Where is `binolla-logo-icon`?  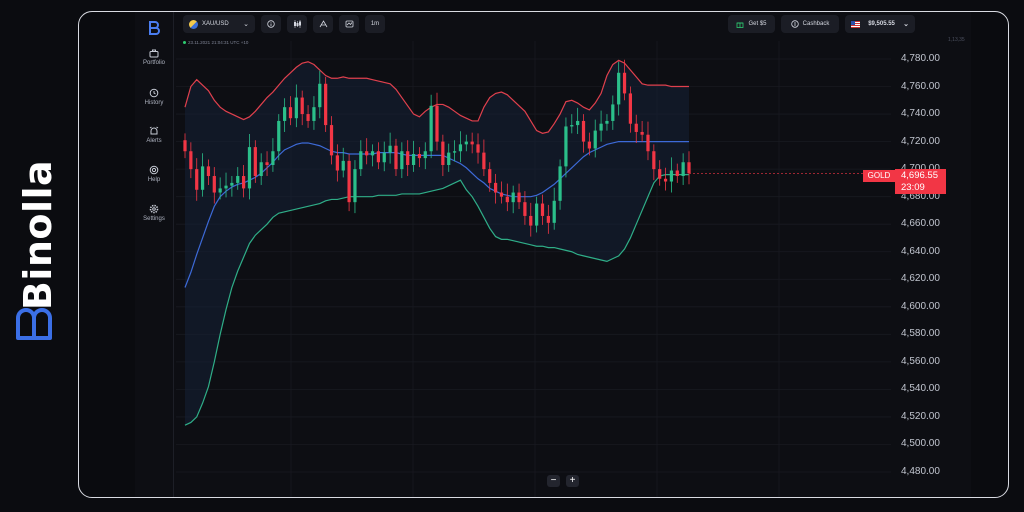 binolla-logo-icon is located at coordinates (34, 324).